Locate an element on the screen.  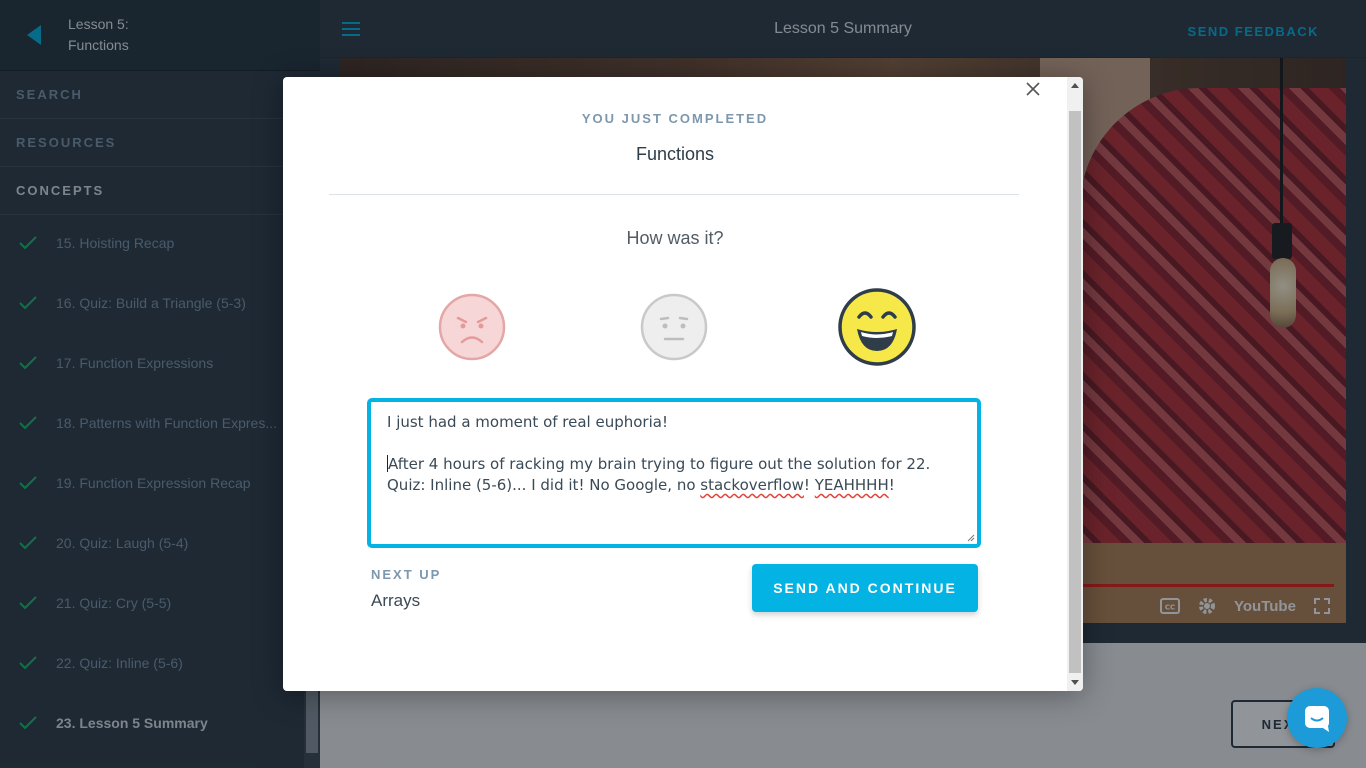
neutral-face-icon is located at coordinates (674, 327).